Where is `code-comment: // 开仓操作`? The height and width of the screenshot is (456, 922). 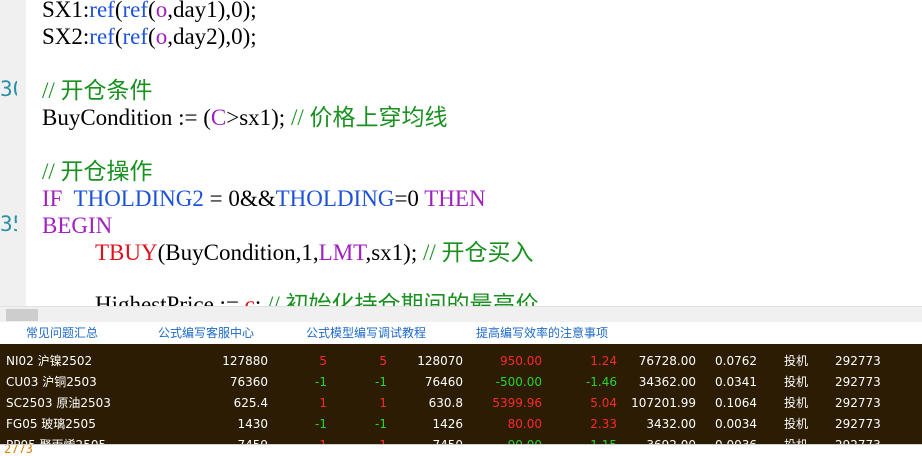 code-comment: // 开仓操作 is located at coordinates (97, 171).